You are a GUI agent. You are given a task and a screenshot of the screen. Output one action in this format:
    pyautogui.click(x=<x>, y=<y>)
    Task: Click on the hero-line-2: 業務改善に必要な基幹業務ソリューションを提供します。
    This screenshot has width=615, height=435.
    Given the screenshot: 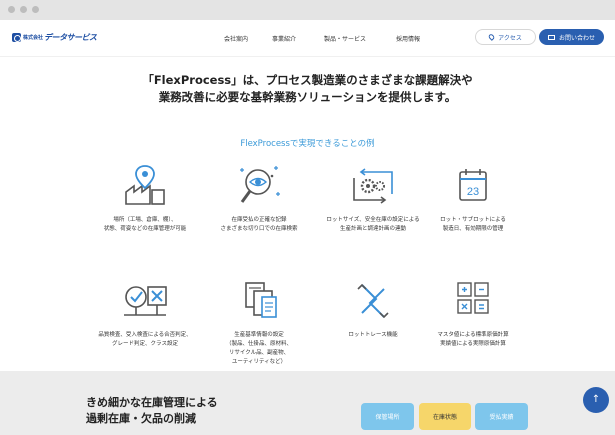 What is the action you would take?
    pyautogui.click(x=307, y=97)
    